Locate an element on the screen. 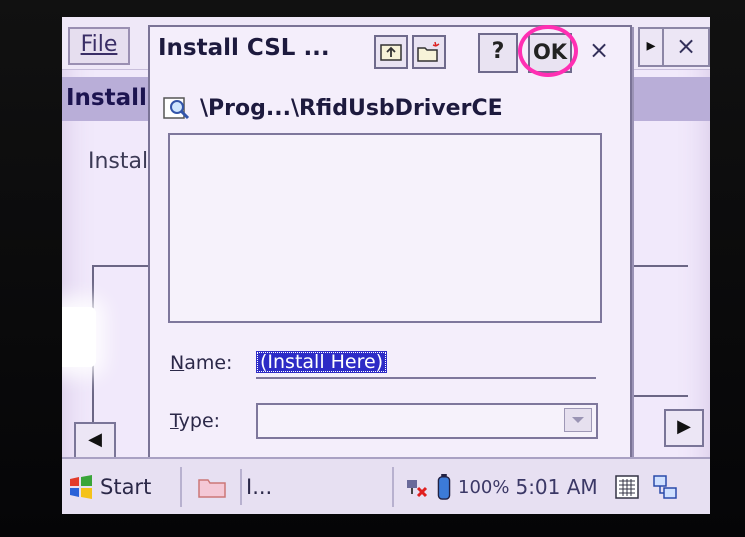 The image size is (745, 537). name-input: (Install Here) is located at coordinates (426, 363).